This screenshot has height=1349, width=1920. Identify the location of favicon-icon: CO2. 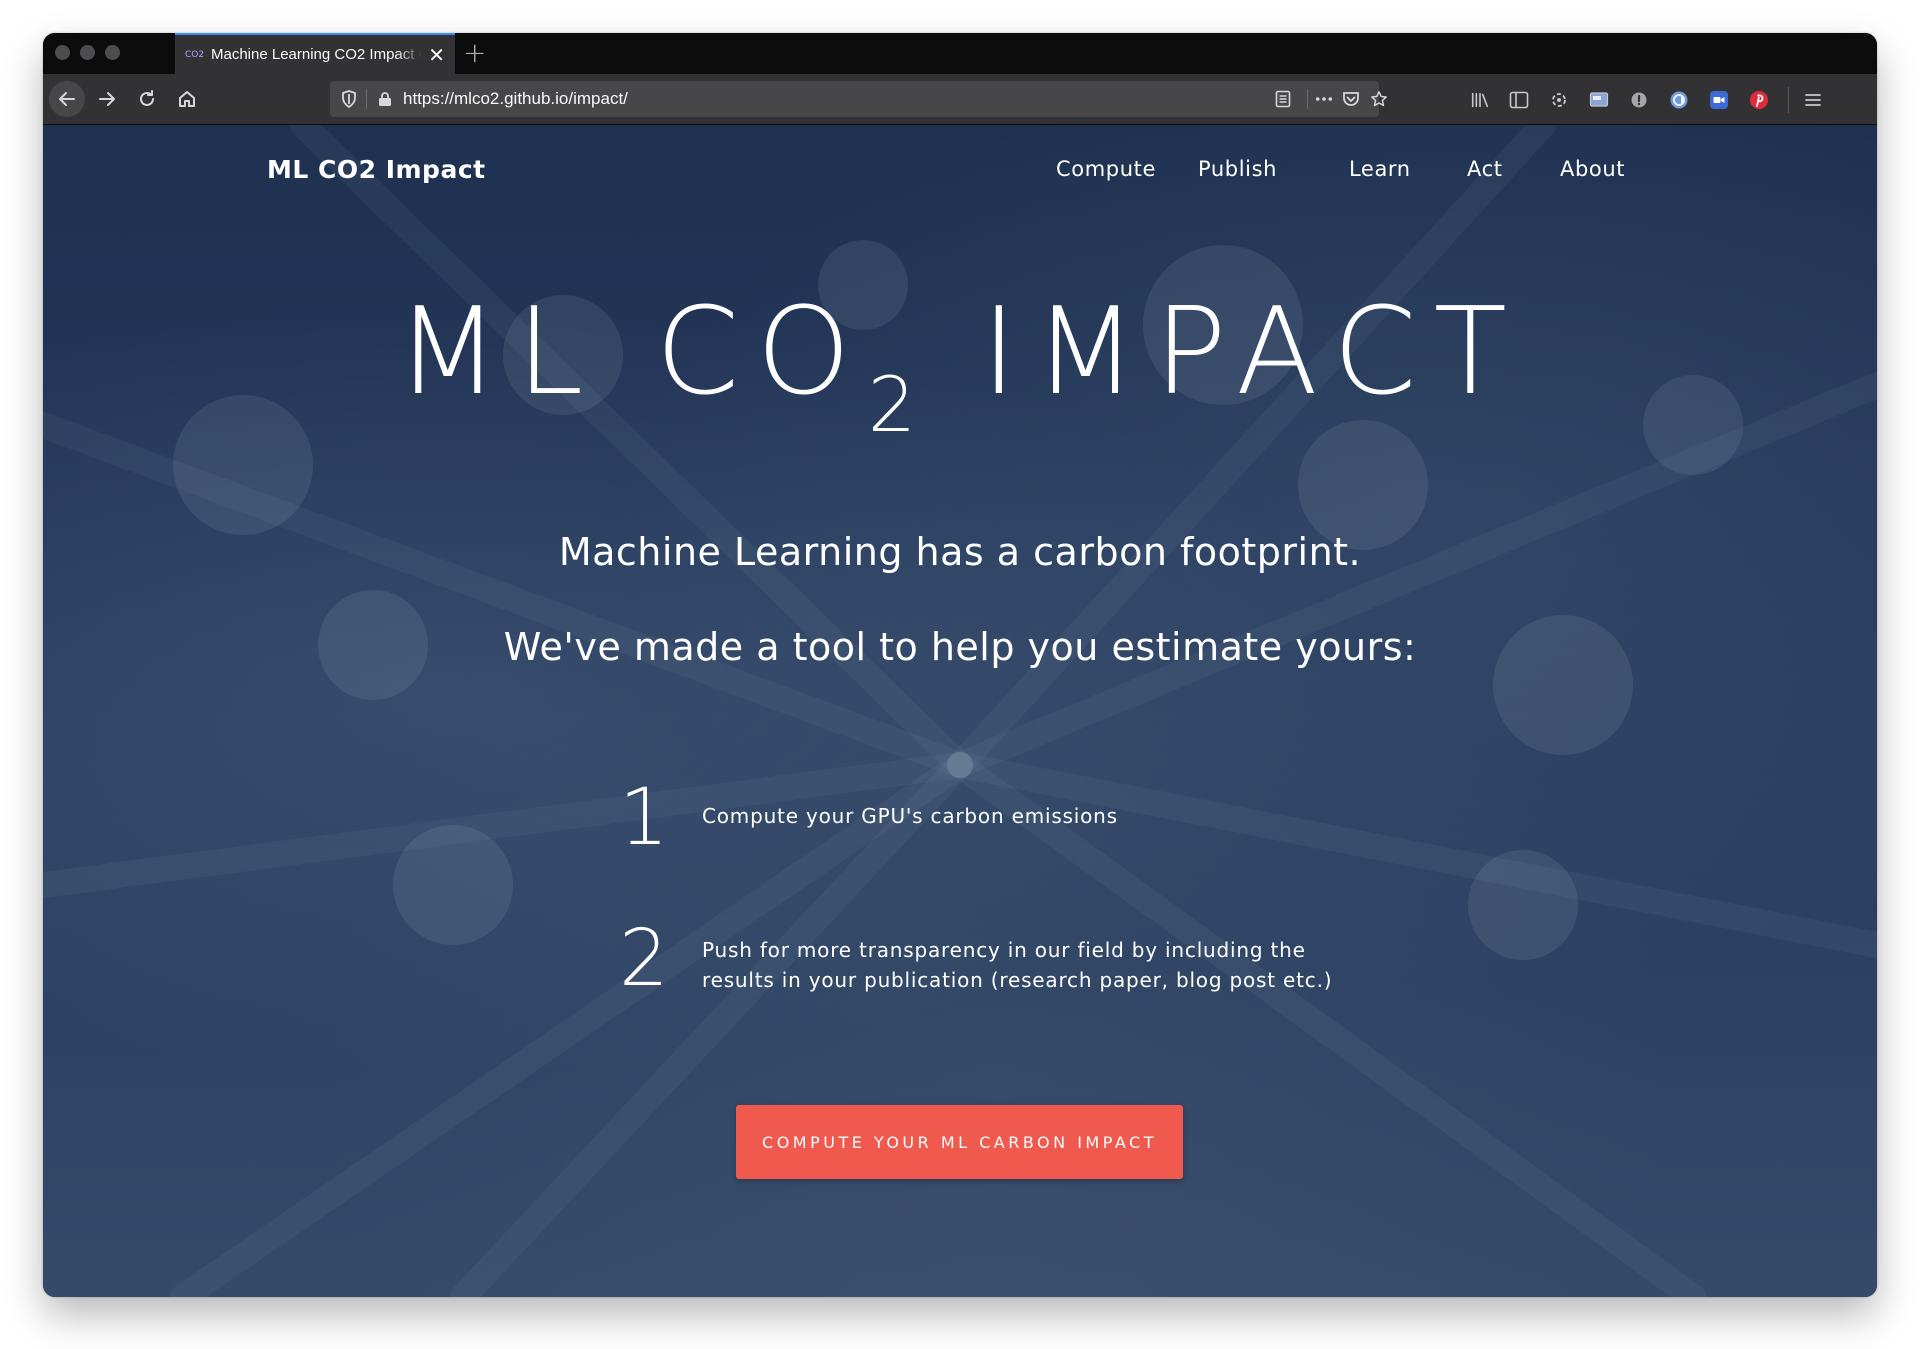
(195, 54).